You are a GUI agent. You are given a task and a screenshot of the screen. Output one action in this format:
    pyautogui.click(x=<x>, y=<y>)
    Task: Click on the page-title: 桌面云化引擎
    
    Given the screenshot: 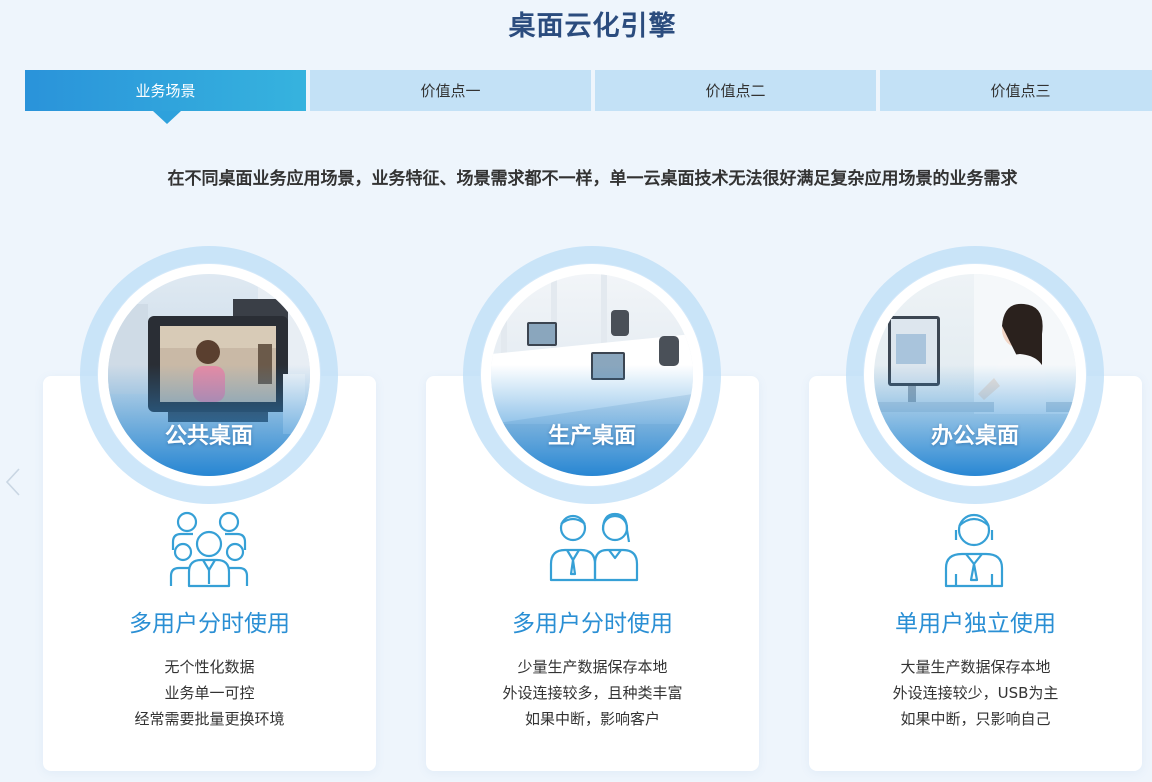 What is the action you would take?
    pyautogui.click(x=592, y=26)
    